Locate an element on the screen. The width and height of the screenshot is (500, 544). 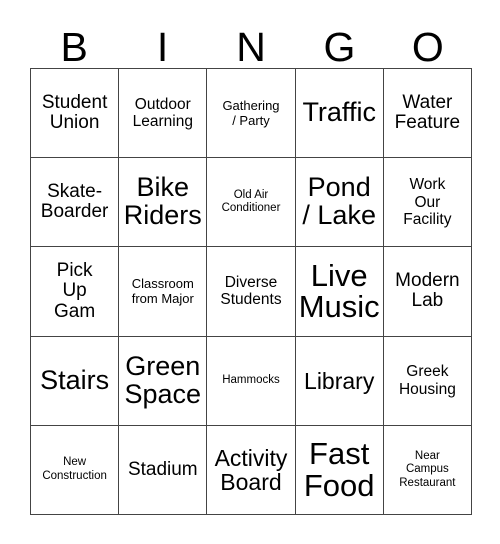
bingo-cell-label: Hammocks is located at coordinates (251, 379).